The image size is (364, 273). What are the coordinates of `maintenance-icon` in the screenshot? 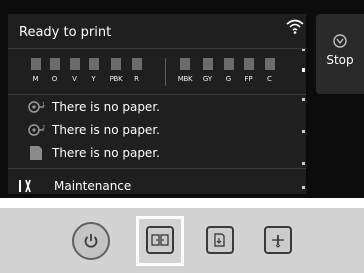 It's located at (25, 186).